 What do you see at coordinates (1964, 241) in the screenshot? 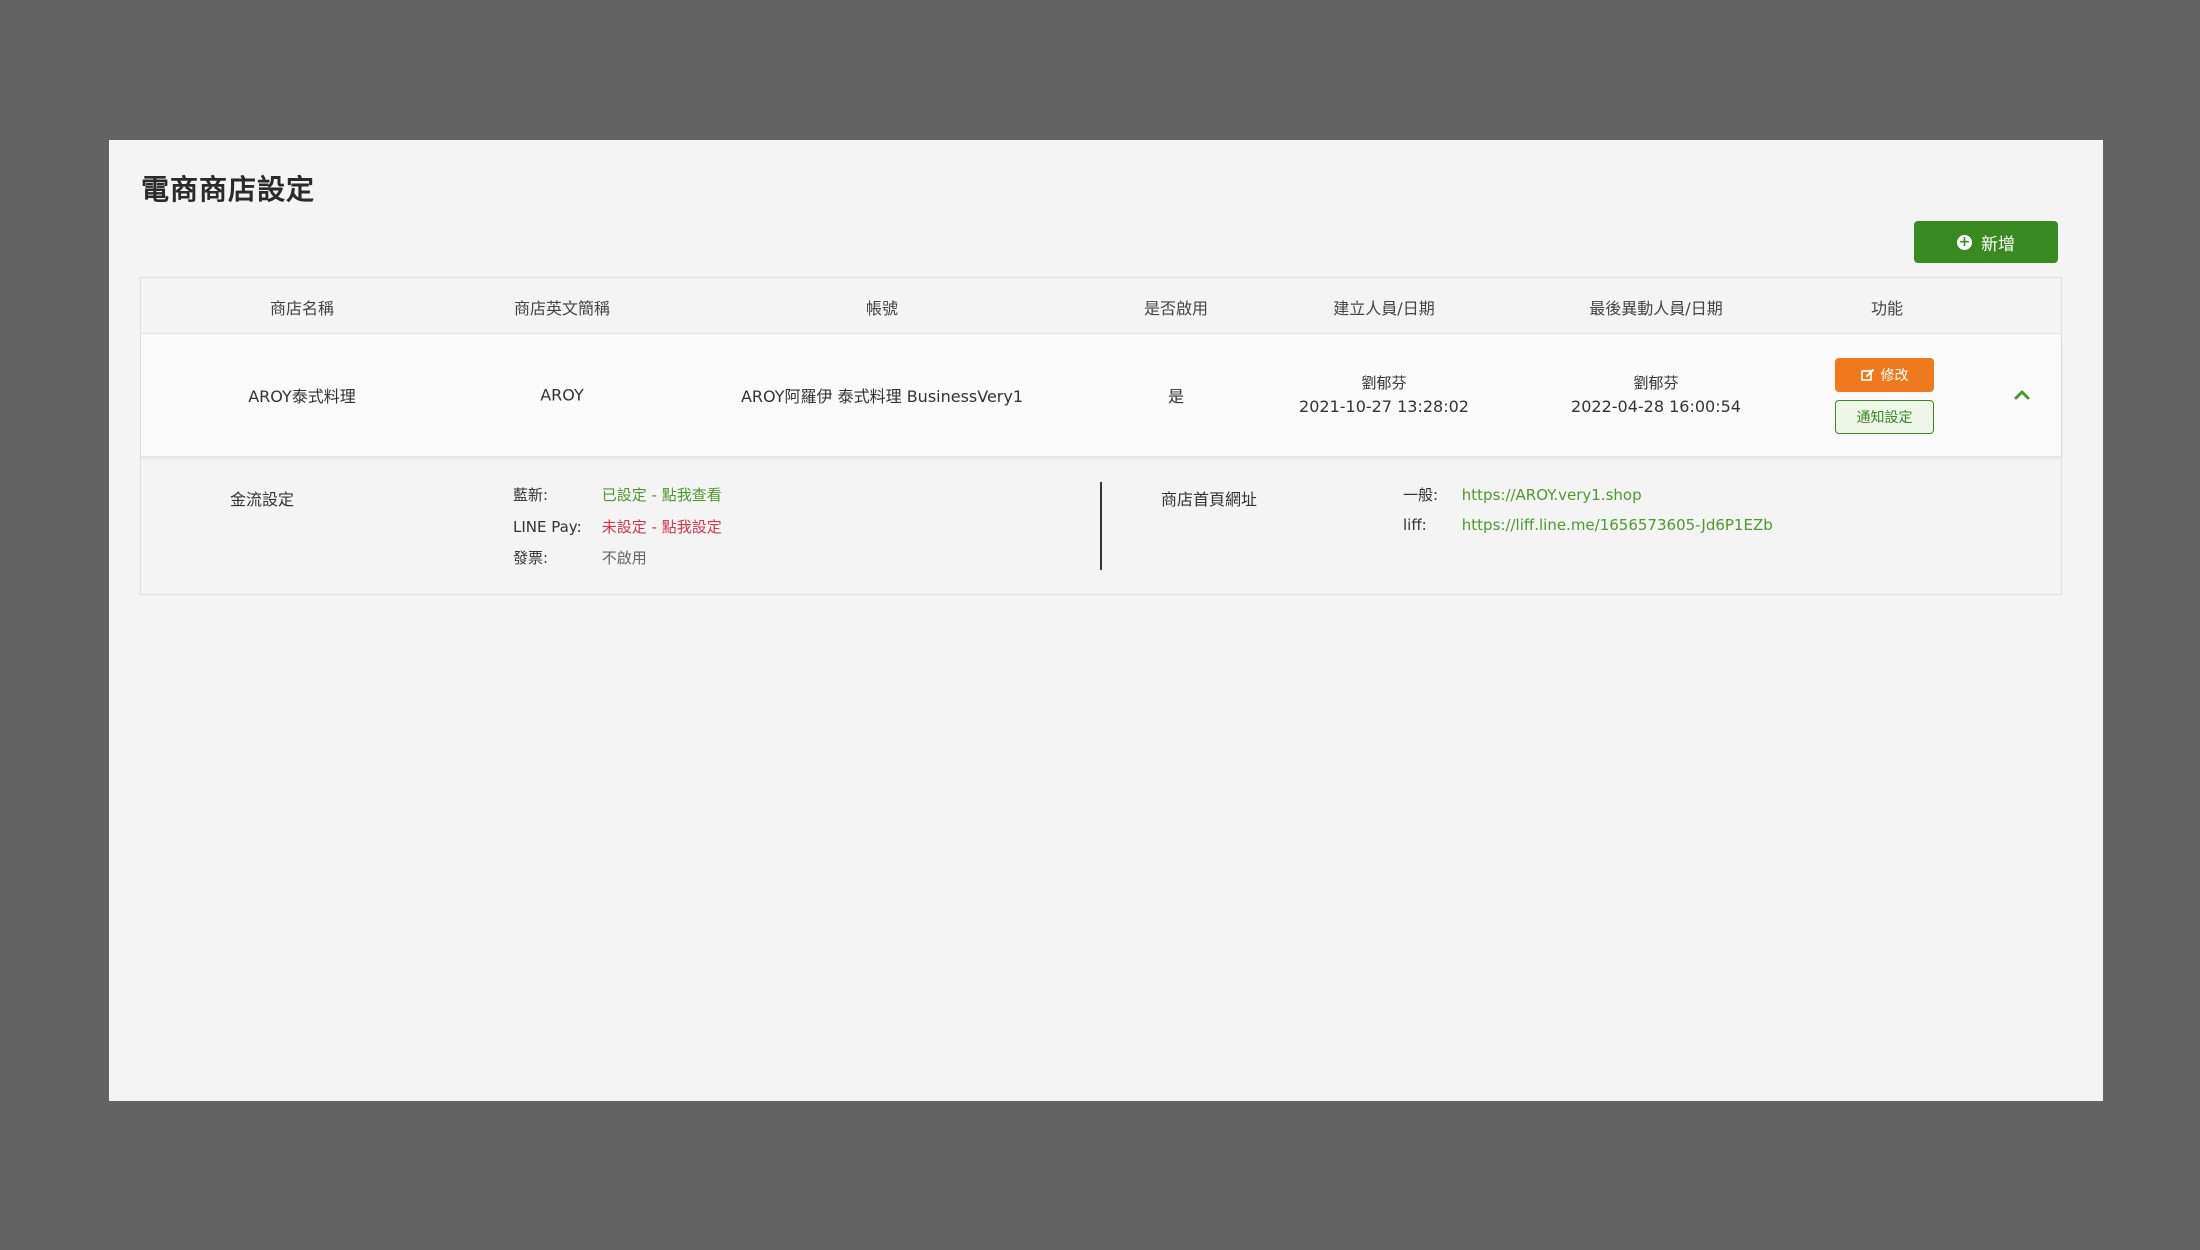
I see `plus-circle-icon: +` at bounding box center [1964, 241].